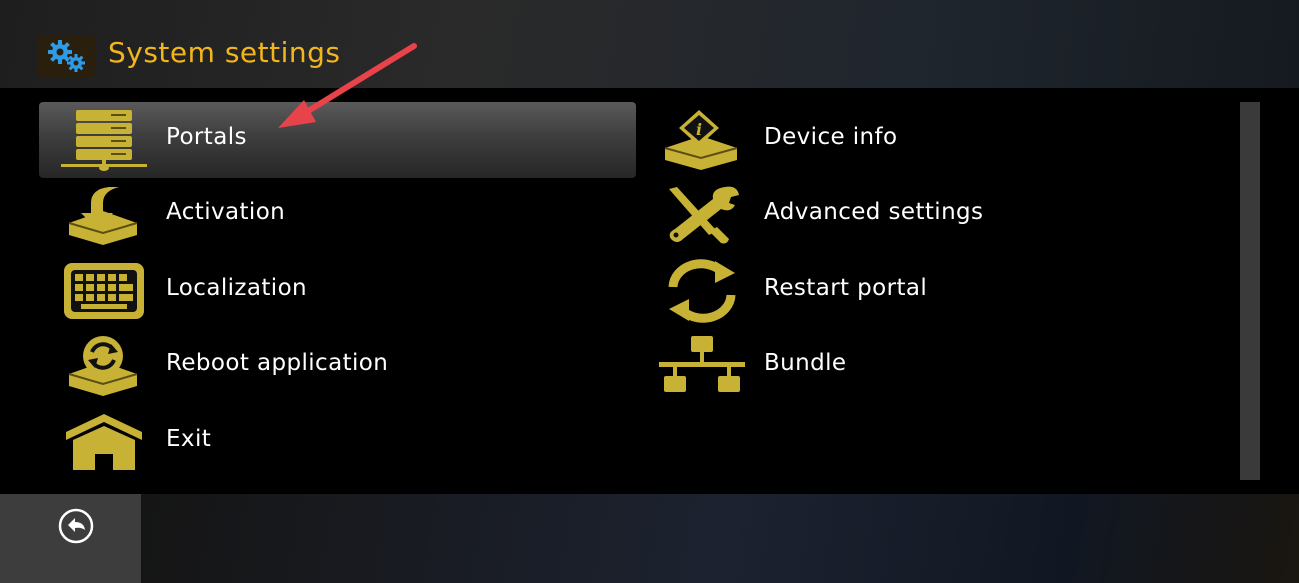  Describe the element at coordinates (702, 140) in the screenshot. I see `info-device-icon: i` at that location.